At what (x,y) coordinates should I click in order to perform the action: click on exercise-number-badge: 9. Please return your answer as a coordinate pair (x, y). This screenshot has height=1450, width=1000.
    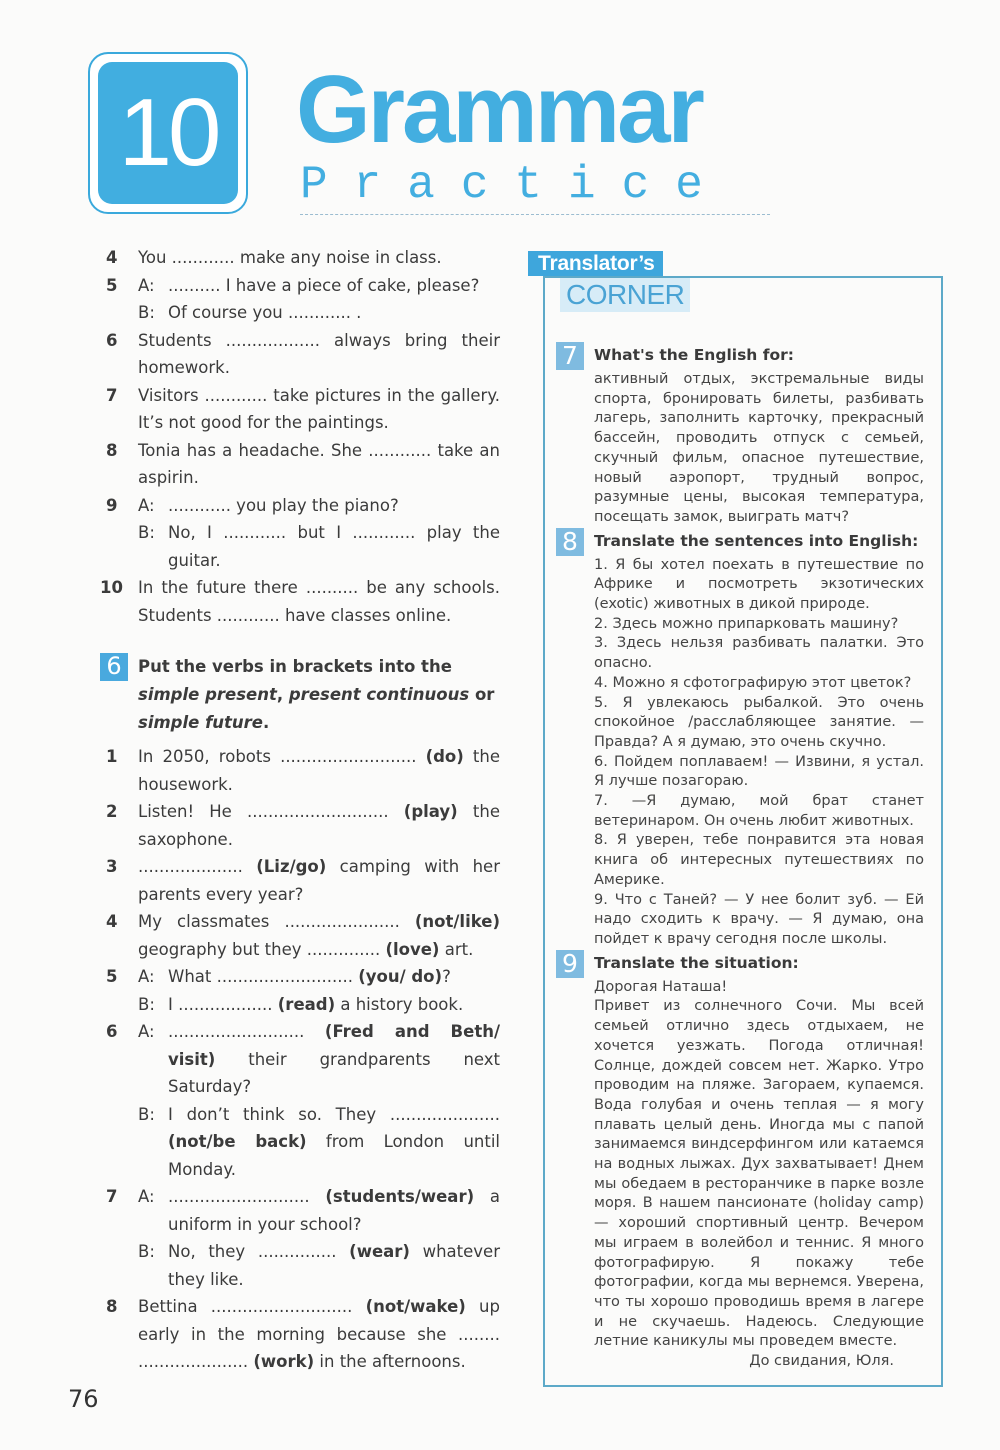
    Looking at the image, I should click on (570, 963).